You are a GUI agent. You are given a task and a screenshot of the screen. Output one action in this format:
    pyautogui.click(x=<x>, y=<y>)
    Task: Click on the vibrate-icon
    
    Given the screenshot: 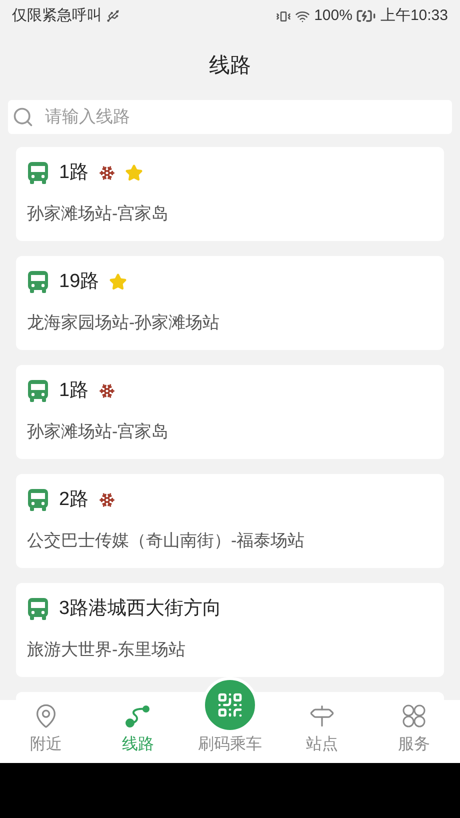 What is the action you would take?
    pyautogui.click(x=284, y=16)
    